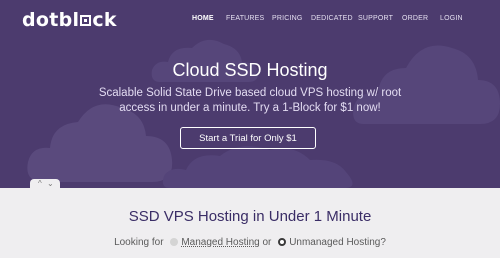 The image size is (500, 258). Describe the element at coordinates (45, 184) in the screenshot. I see `slider-controls: ^ ⌄` at that location.